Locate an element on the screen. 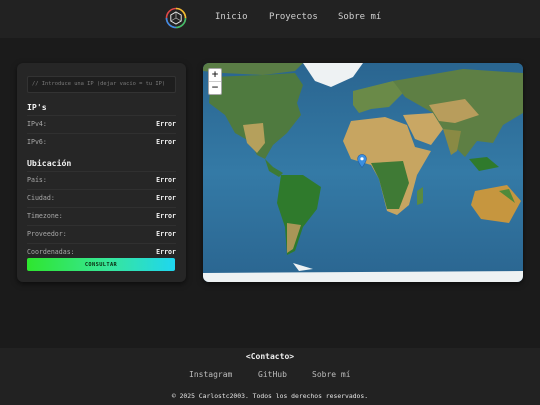 Image resolution: width=540 pixels, height=405 pixels. top-navbar: Inicio Proyectos Sobre mí is located at coordinates (270, 19).